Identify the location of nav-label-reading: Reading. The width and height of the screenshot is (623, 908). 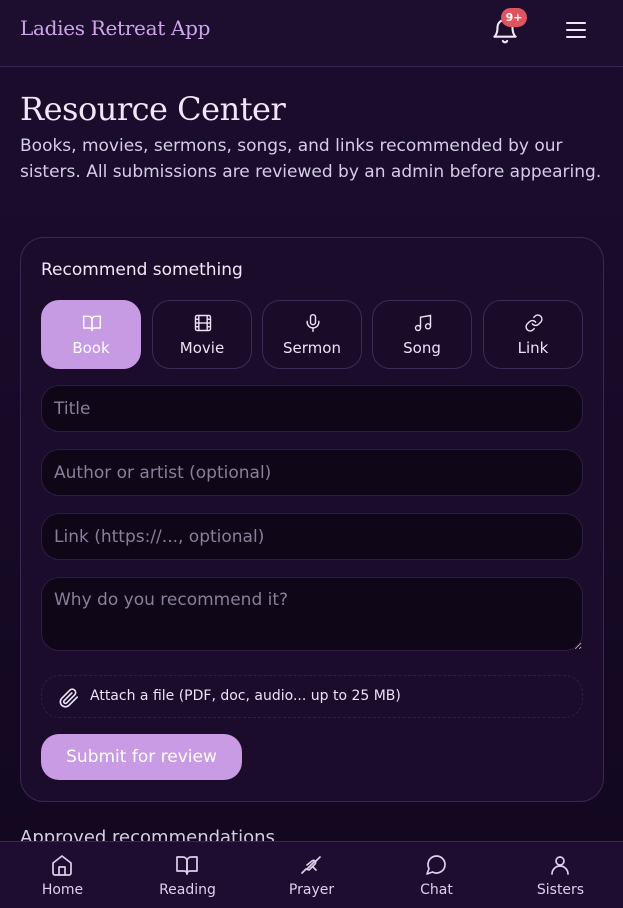
(187, 890).